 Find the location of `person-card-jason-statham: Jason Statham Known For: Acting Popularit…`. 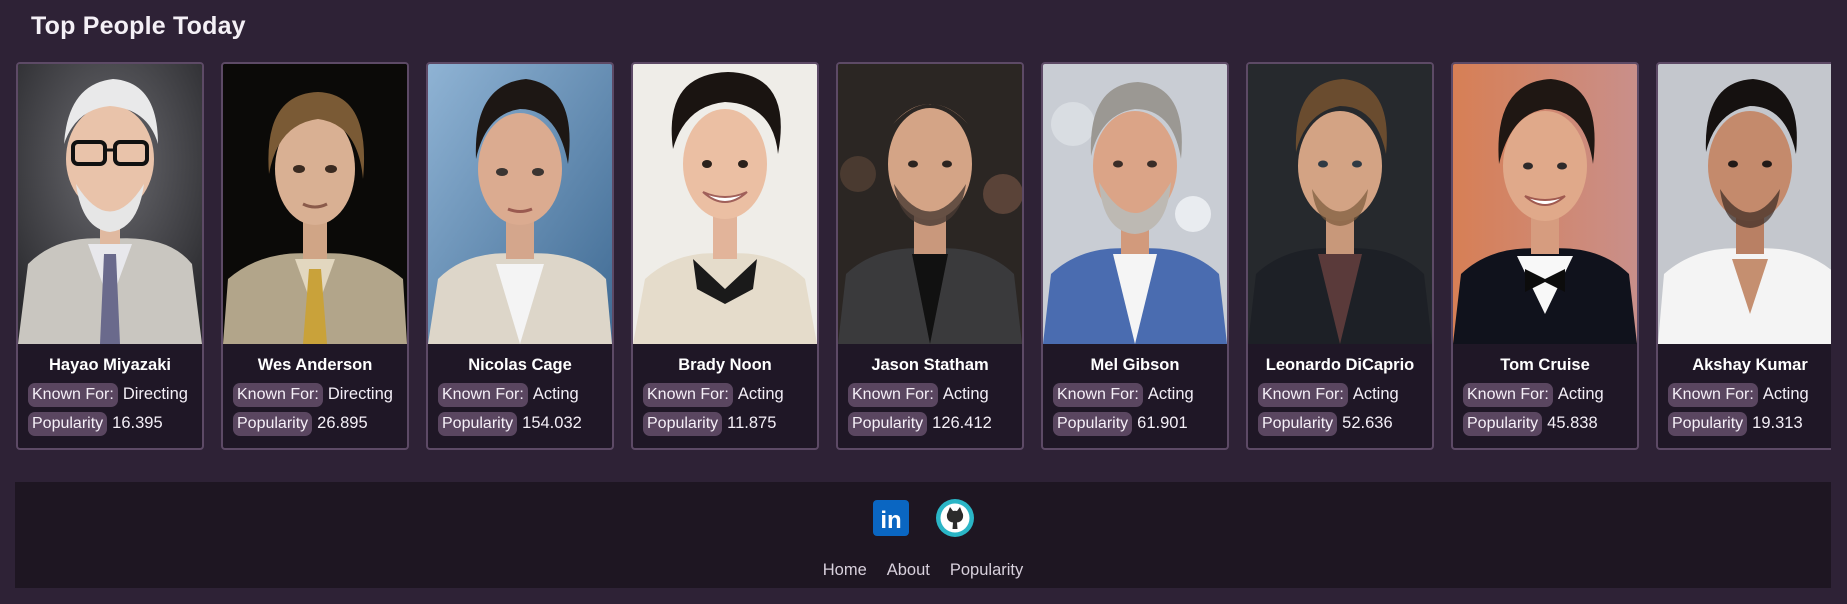

person-card-jason-statham: Jason Statham Known For: Acting Popularit… is located at coordinates (930, 256).